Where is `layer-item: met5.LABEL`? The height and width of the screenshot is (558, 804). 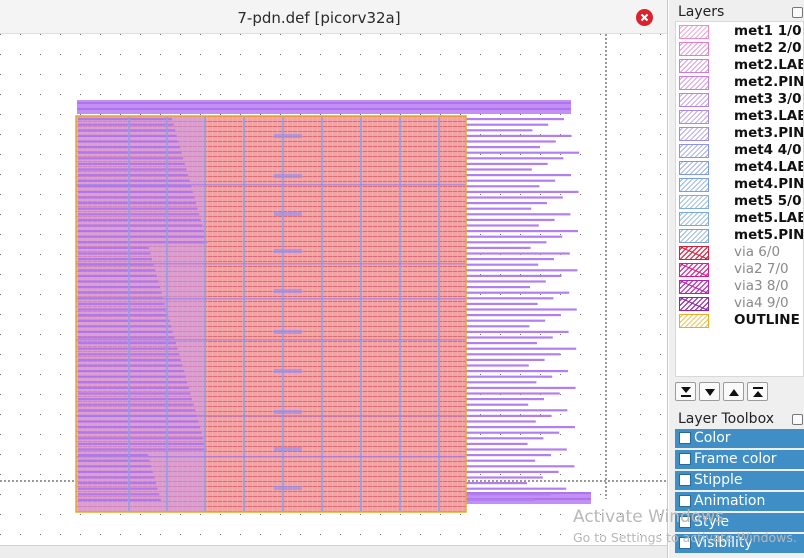 layer-item: met5.LABEL is located at coordinates (741, 218).